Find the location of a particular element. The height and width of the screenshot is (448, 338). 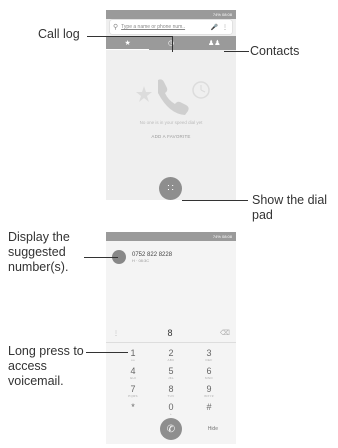

dial-key-letters: WXYZ is located at coordinates (209, 396).